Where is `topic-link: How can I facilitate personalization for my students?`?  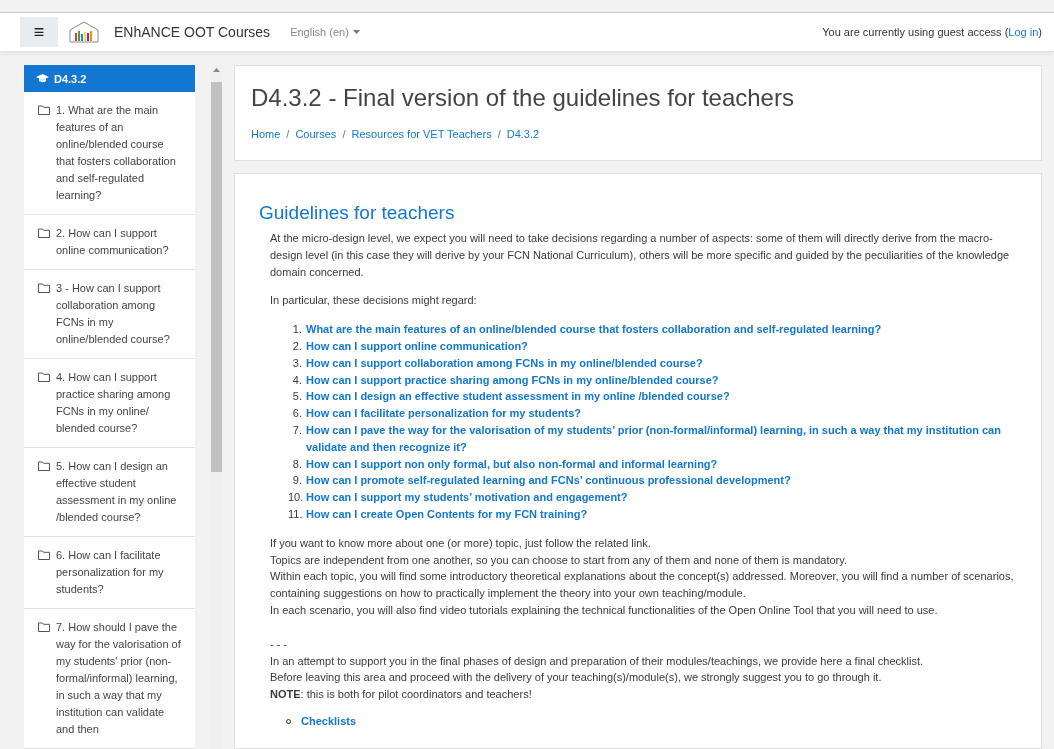
topic-link: How can I facilitate personalization for my students? is located at coordinates (444, 413).